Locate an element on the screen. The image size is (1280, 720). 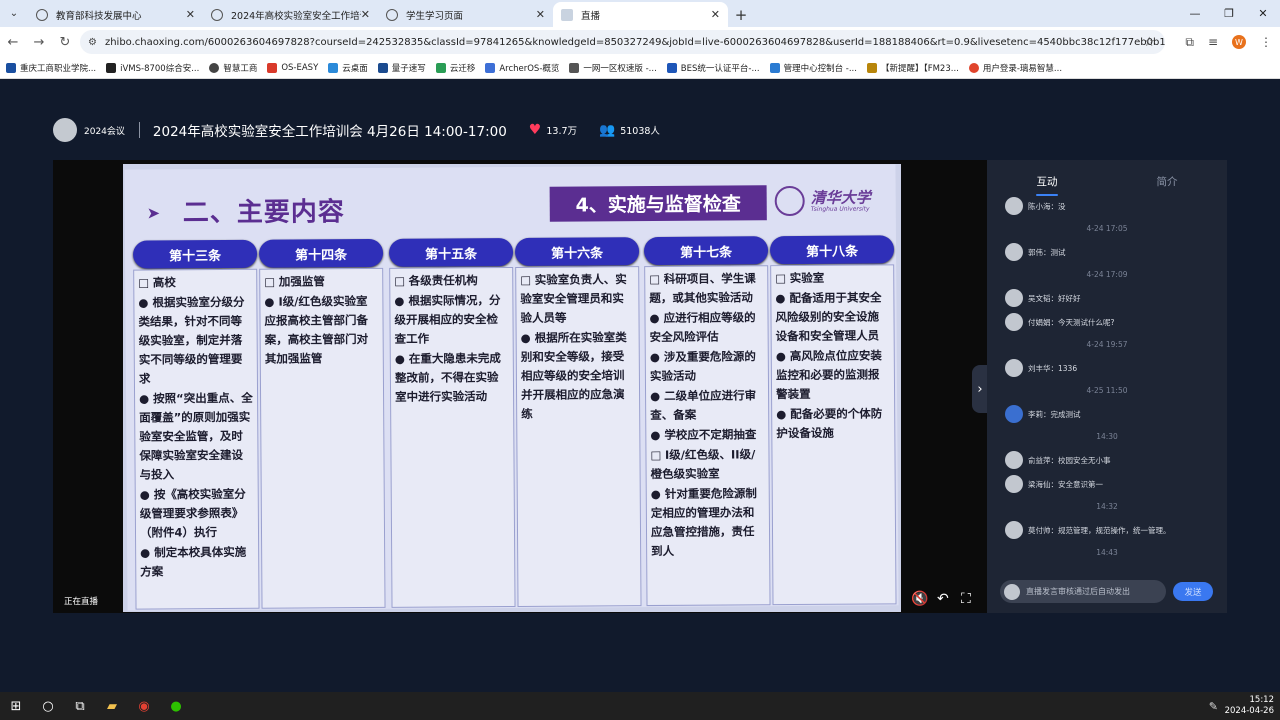
chrome-icon: ◉ is located at coordinates (144, 706).